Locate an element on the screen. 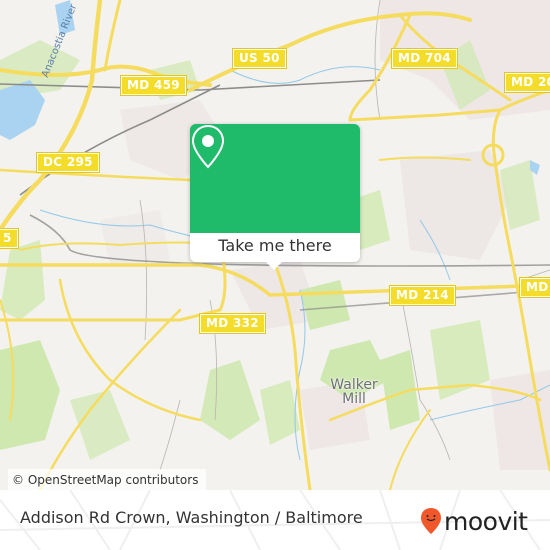 The width and height of the screenshot is (550, 550). place-label-walker-mill: Walker Mill is located at coordinates (354, 392).